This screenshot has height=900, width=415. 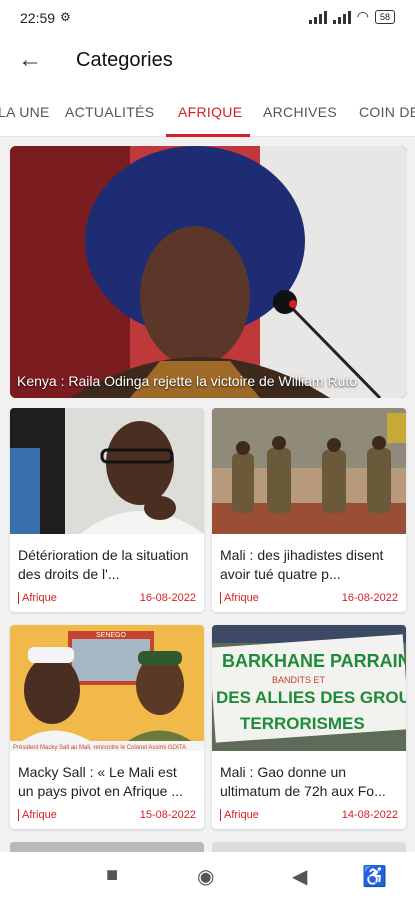 What do you see at coordinates (207, 18) in the screenshot?
I see `status-bar: 22:59 ⚙ ◠ 58` at bounding box center [207, 18].